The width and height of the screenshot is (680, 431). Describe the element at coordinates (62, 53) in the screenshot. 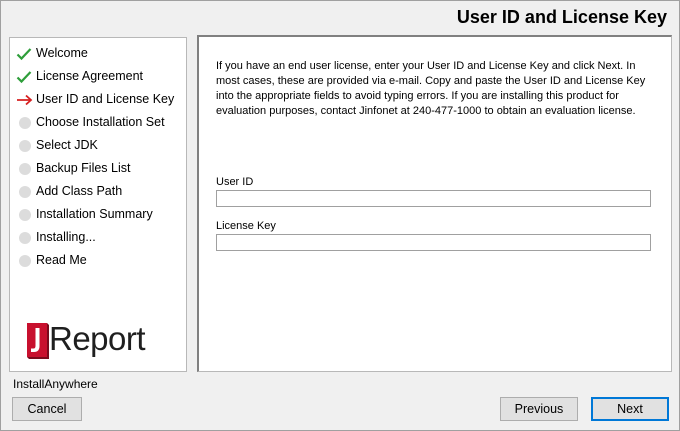

I see `step-label: Welcome` at that location.